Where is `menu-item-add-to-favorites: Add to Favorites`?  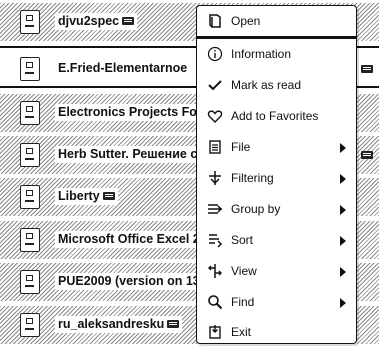
menu-item-add-to-favorites: Add to Favorites is located at coordinates (276, 116).